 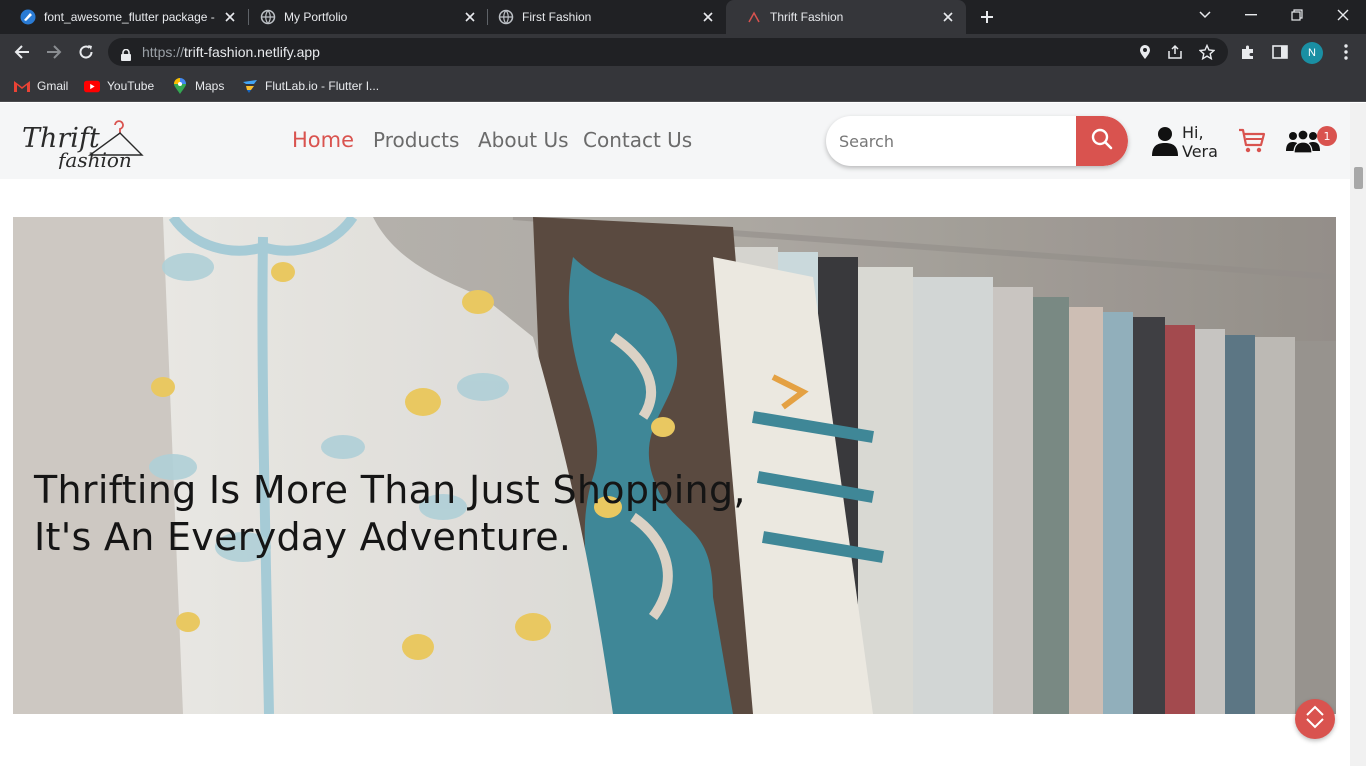 I want to click on menu-kebab-icon, so click(x=1346, y=52).